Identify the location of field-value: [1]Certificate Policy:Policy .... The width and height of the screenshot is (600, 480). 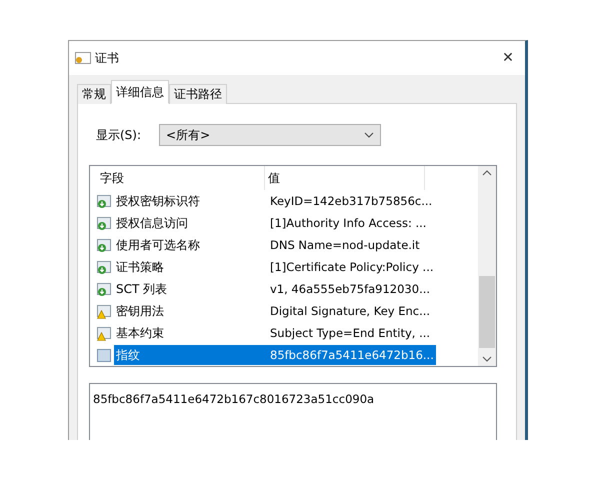
(350, 267).